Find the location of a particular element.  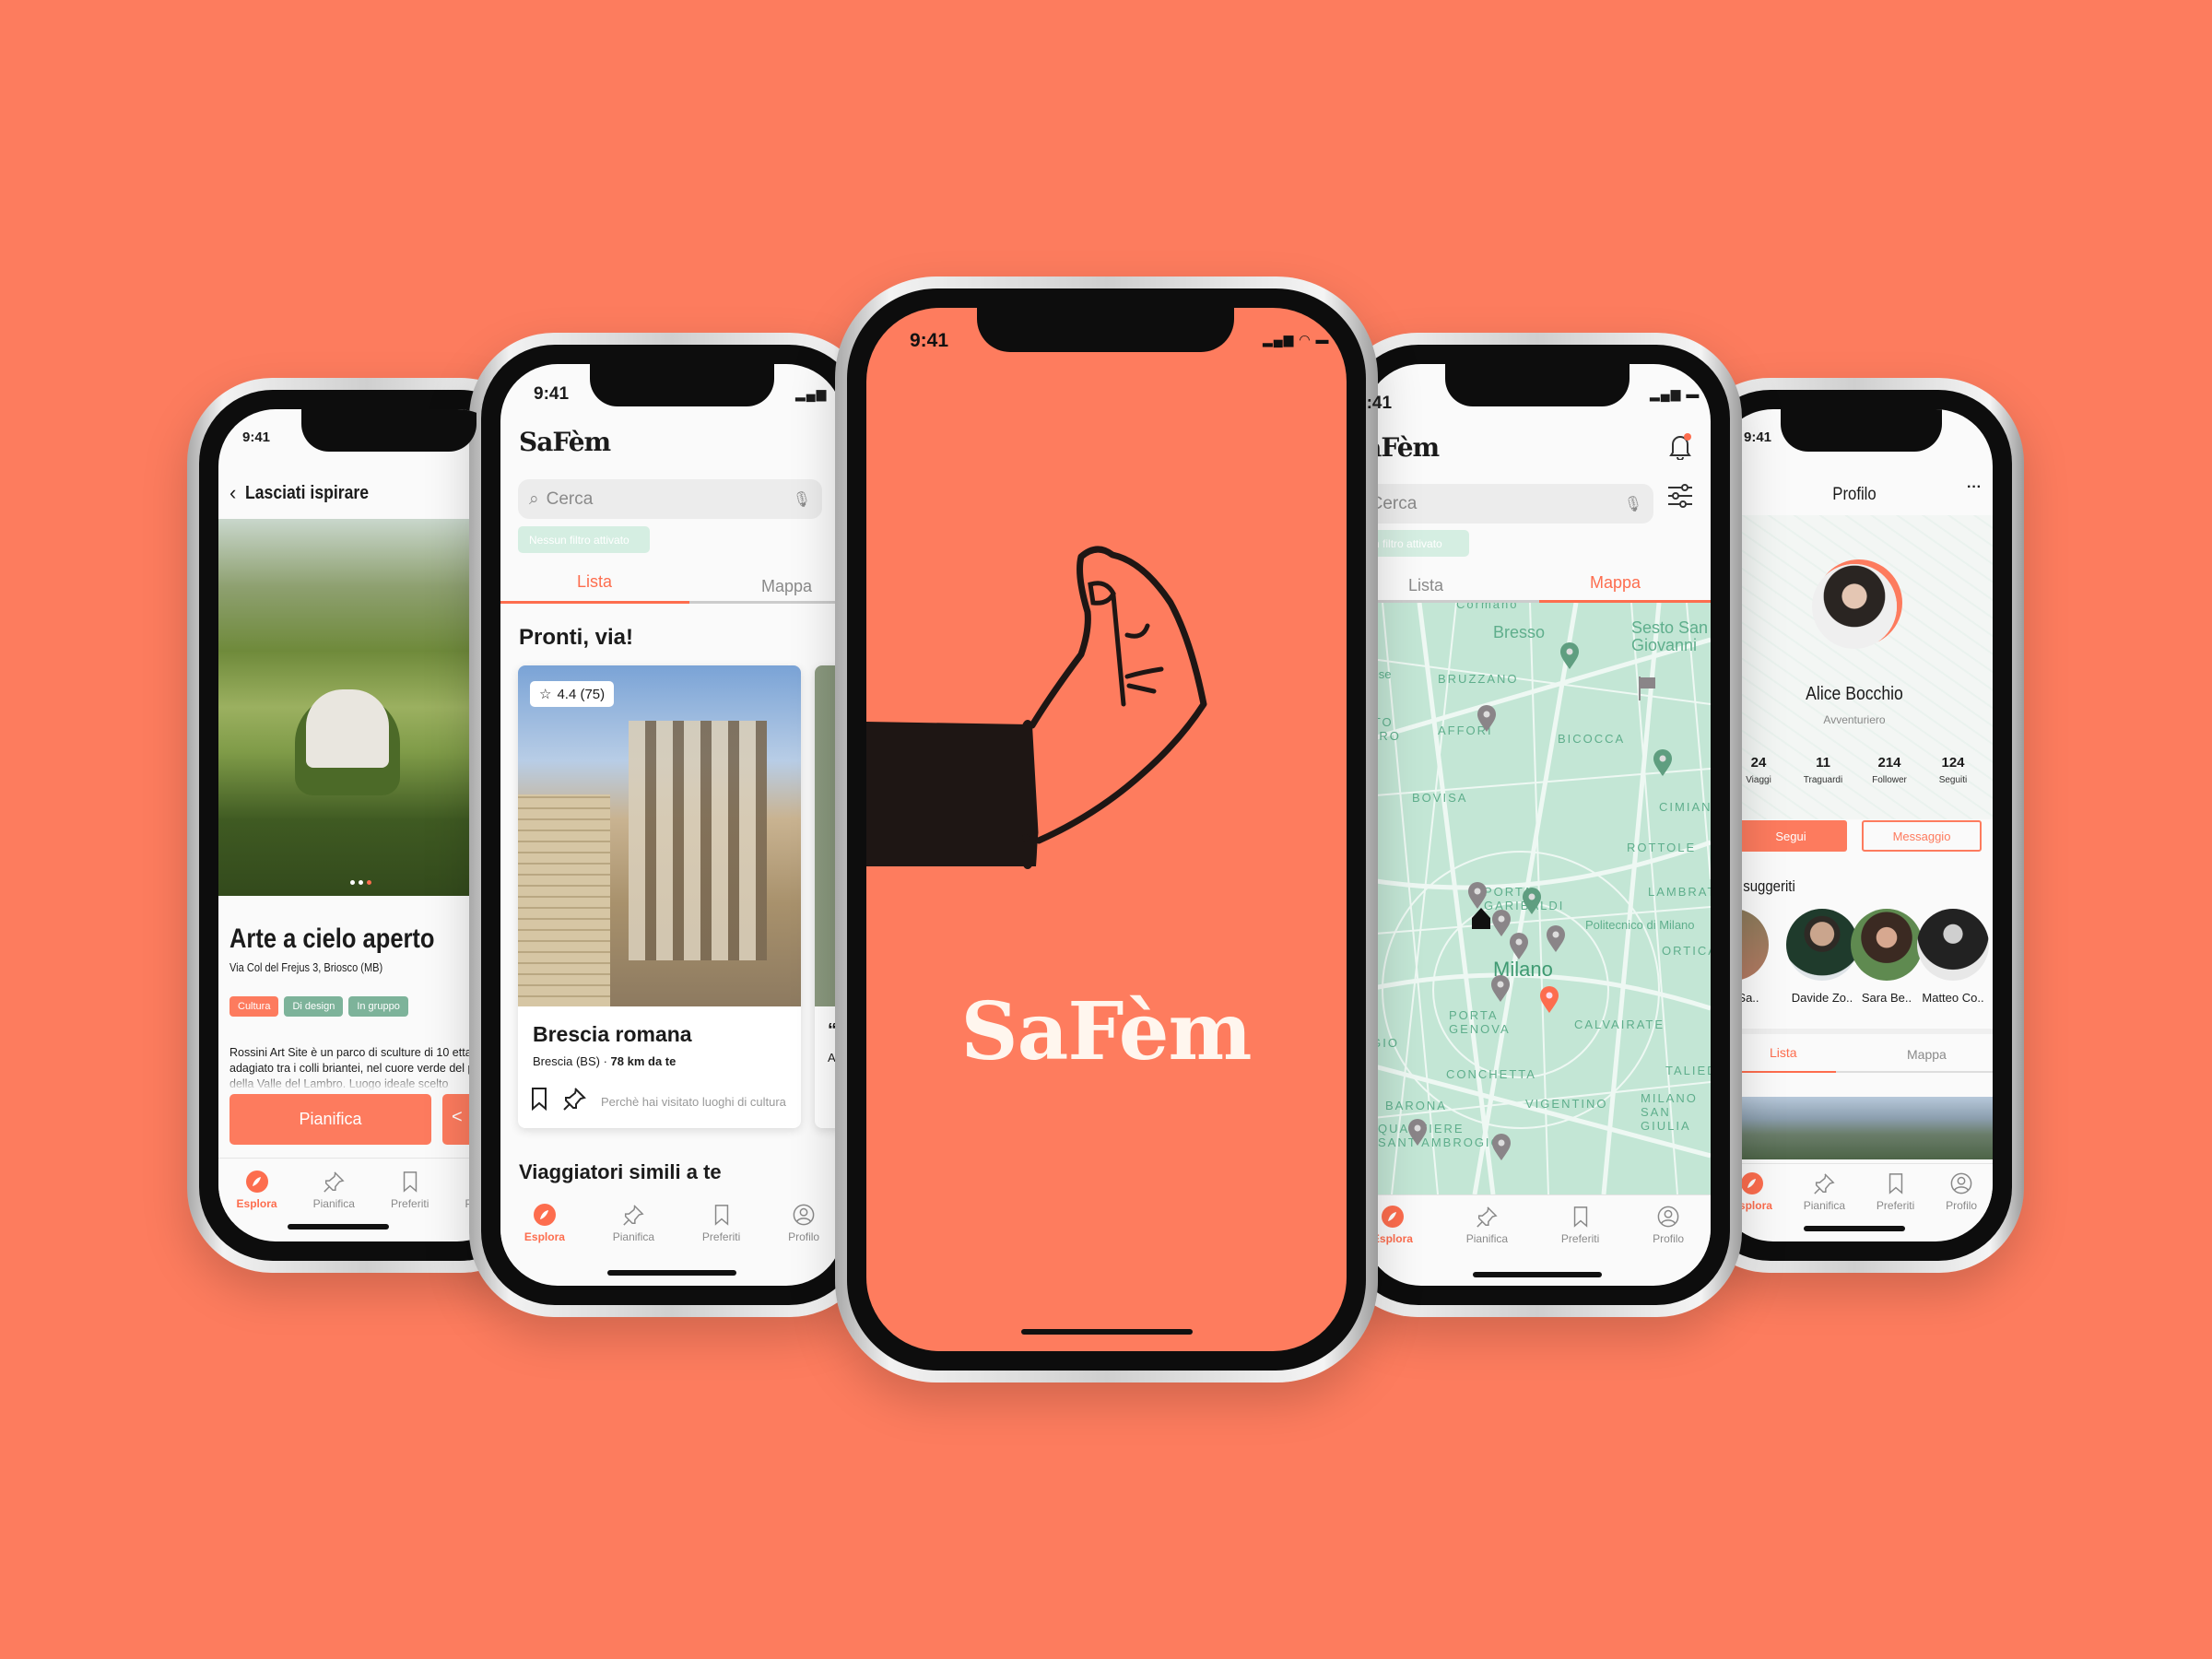

card-location: Brescia (BS) is located at coordinates (566, 1061).